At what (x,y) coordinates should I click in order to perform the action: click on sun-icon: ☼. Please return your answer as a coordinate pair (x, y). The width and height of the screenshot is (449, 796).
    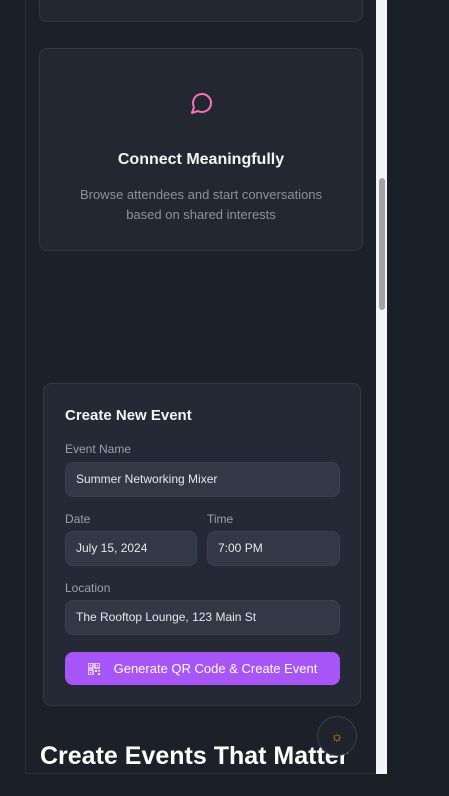
    Looking at the image, I should click on (337, 736).